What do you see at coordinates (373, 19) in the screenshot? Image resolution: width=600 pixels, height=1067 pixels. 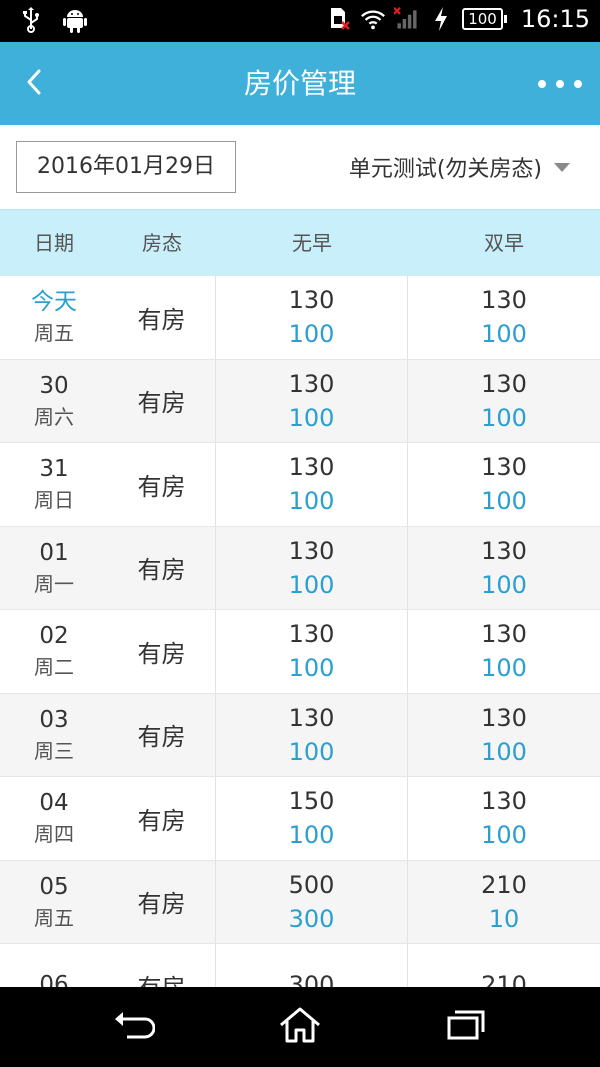 I see `wifi-icon` at bounding box center [373, 19].